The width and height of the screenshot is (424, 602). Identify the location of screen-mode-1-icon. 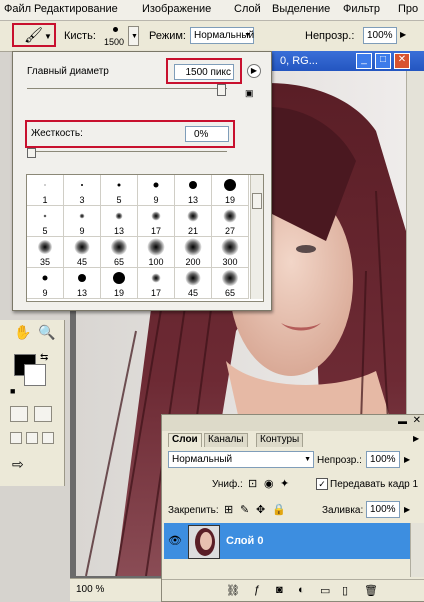
(16, 438).